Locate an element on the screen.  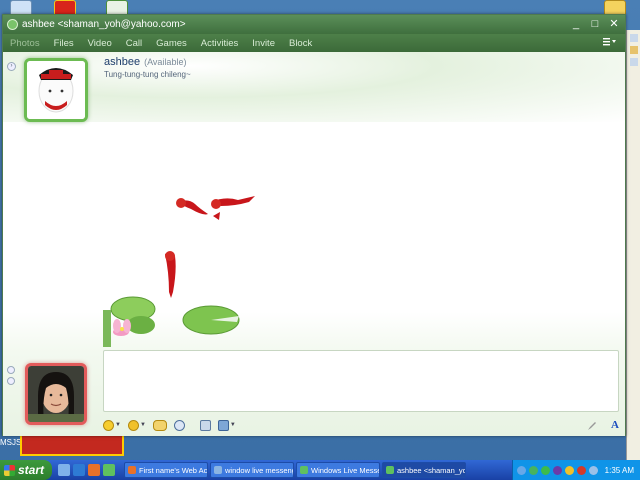
windows-logo-icon is located at coordinates (9, 470).